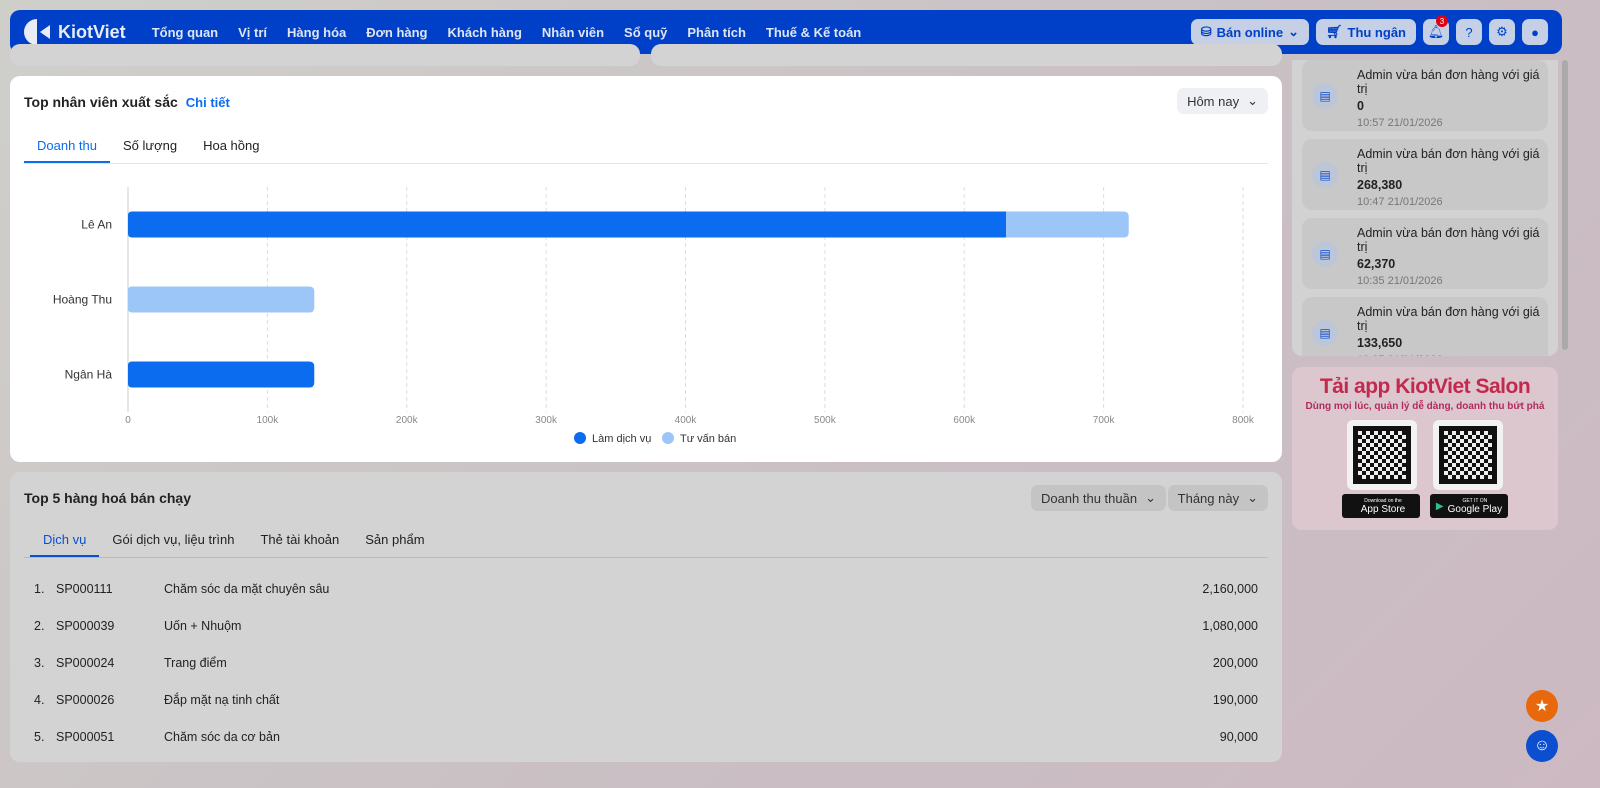 The width and height of the screenshot is (1600, 788). Describe the element at coordinates (646, 699) in the screenshot. I see `table-row: 4. SP000026 Đắp mặt nạ tinh chất 190,000` at that location.